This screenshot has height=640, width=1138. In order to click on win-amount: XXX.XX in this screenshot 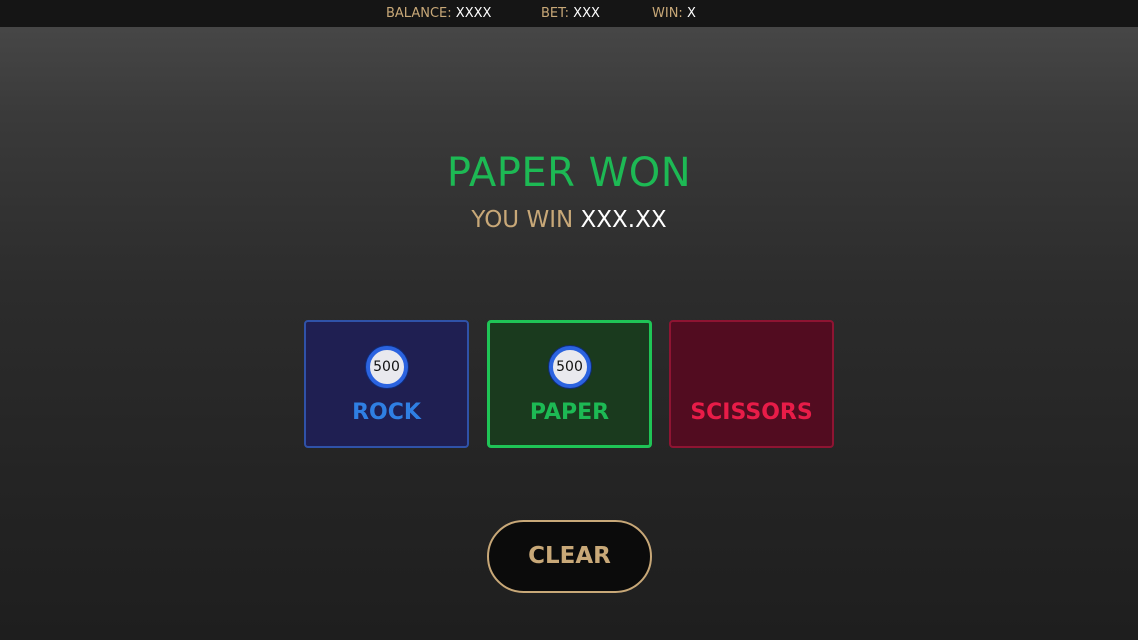, I will do `click(623, 220)`.